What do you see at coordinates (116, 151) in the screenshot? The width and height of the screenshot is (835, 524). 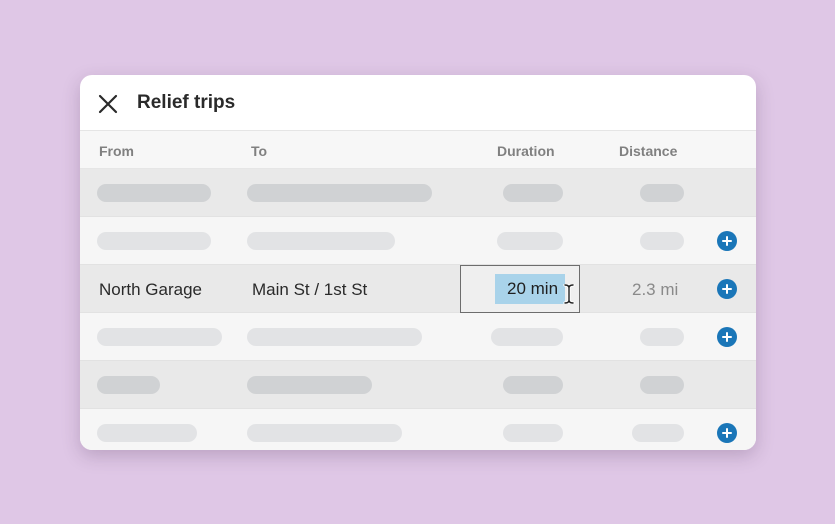 I see `column-header-from: From` at bounding box center [116, 151].